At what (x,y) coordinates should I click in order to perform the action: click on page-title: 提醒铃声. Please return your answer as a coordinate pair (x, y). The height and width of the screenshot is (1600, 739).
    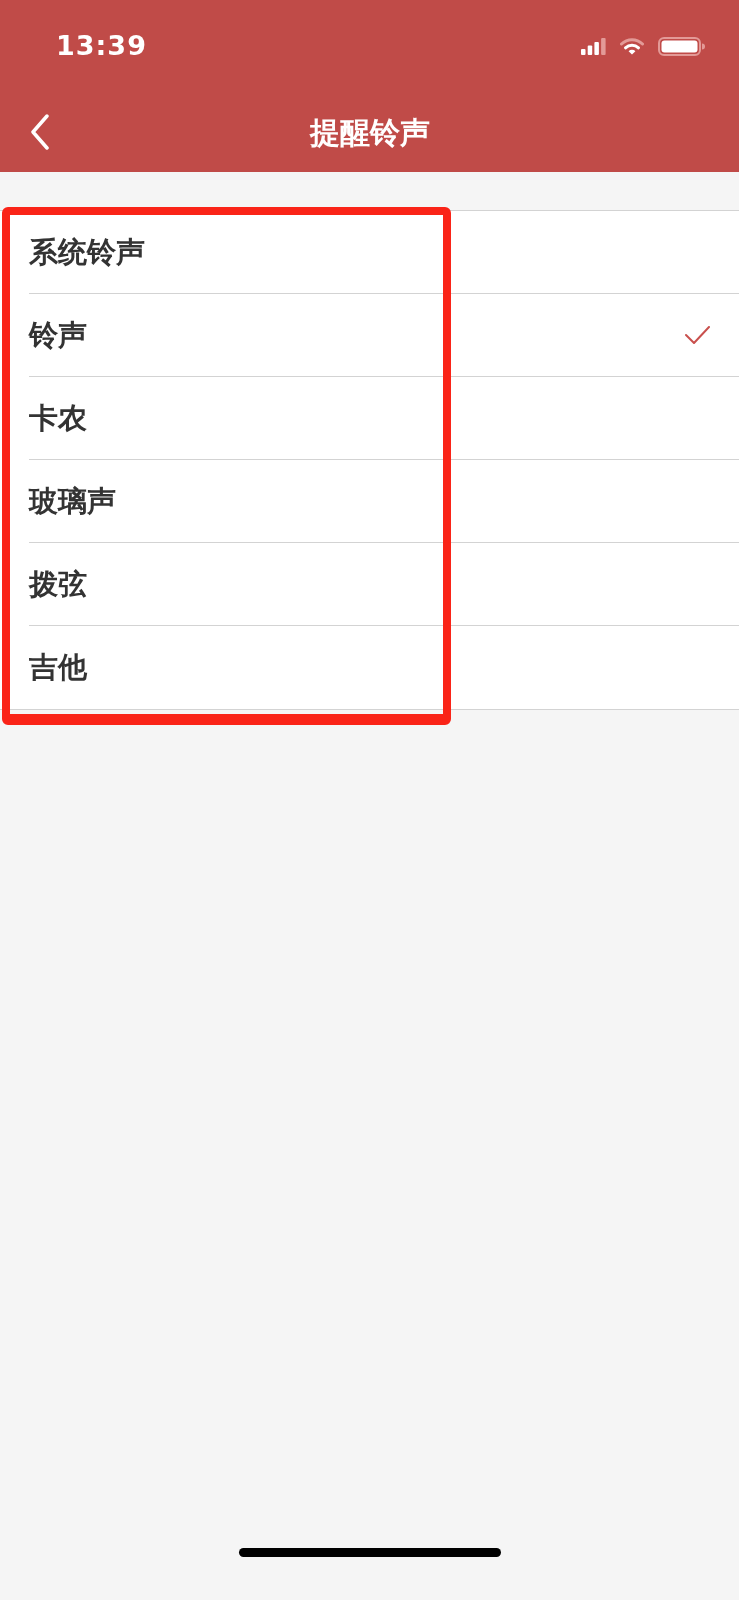
    Looking at the image, I should click on (369, 132).